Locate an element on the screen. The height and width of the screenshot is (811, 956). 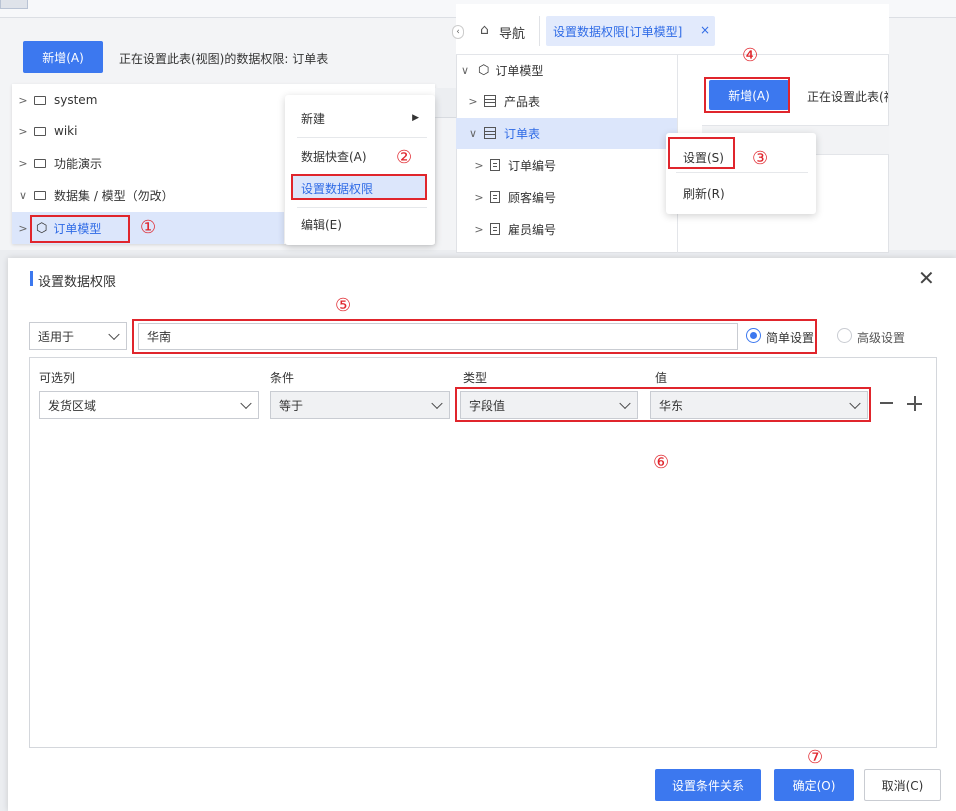
menu-item-quick-query: 数据快查(A) is located at coordinates (360, 156).